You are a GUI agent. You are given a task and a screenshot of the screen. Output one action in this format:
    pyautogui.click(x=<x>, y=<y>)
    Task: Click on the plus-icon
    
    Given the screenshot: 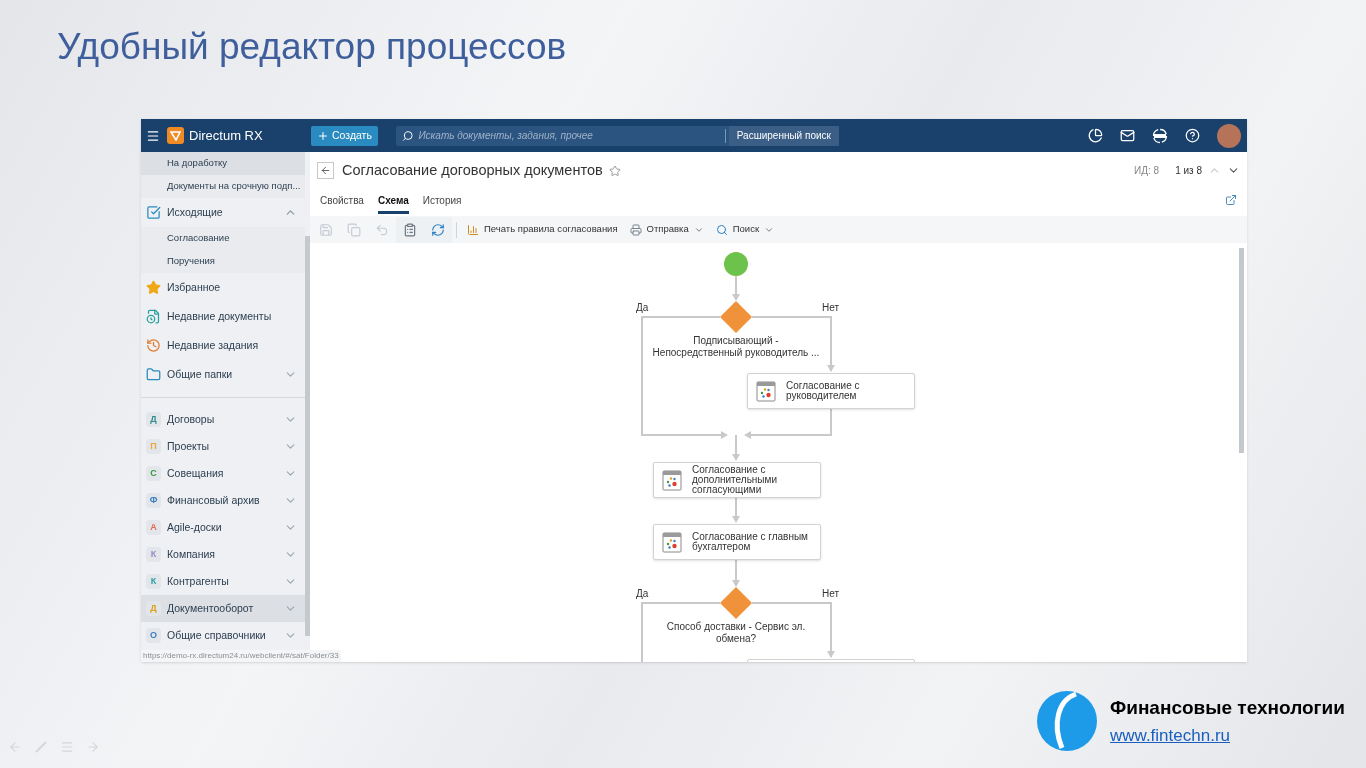 What is the action you would take?
    pyautogui.click(x=323, y=135)
    